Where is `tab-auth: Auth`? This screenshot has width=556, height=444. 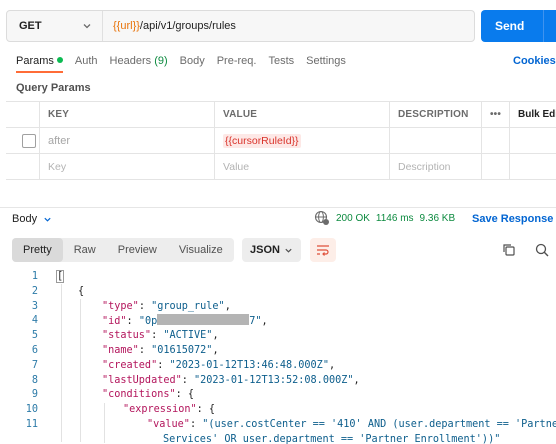
tab-auth: Auth is located at coordinates (86, 61).